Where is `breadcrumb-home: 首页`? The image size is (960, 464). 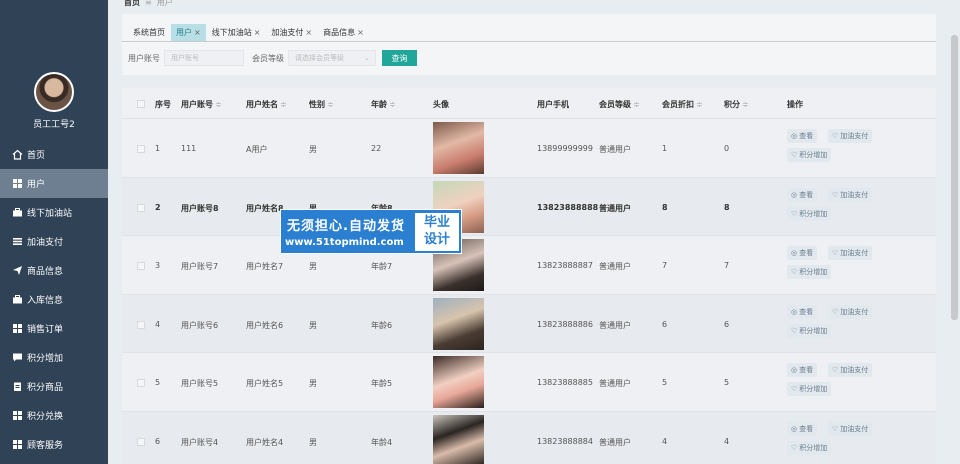 breadcrumb-home: 首页 is located at coordinates (132, 3).